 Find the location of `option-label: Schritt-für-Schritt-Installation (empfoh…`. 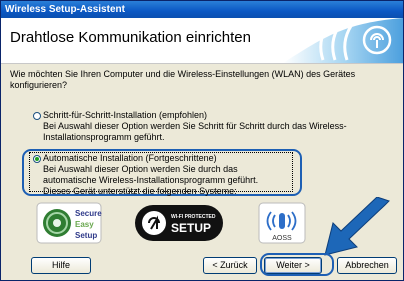

option-label: Schritt-für-Schritt-Installation (empfoh… is located at coordinates (125, 115).